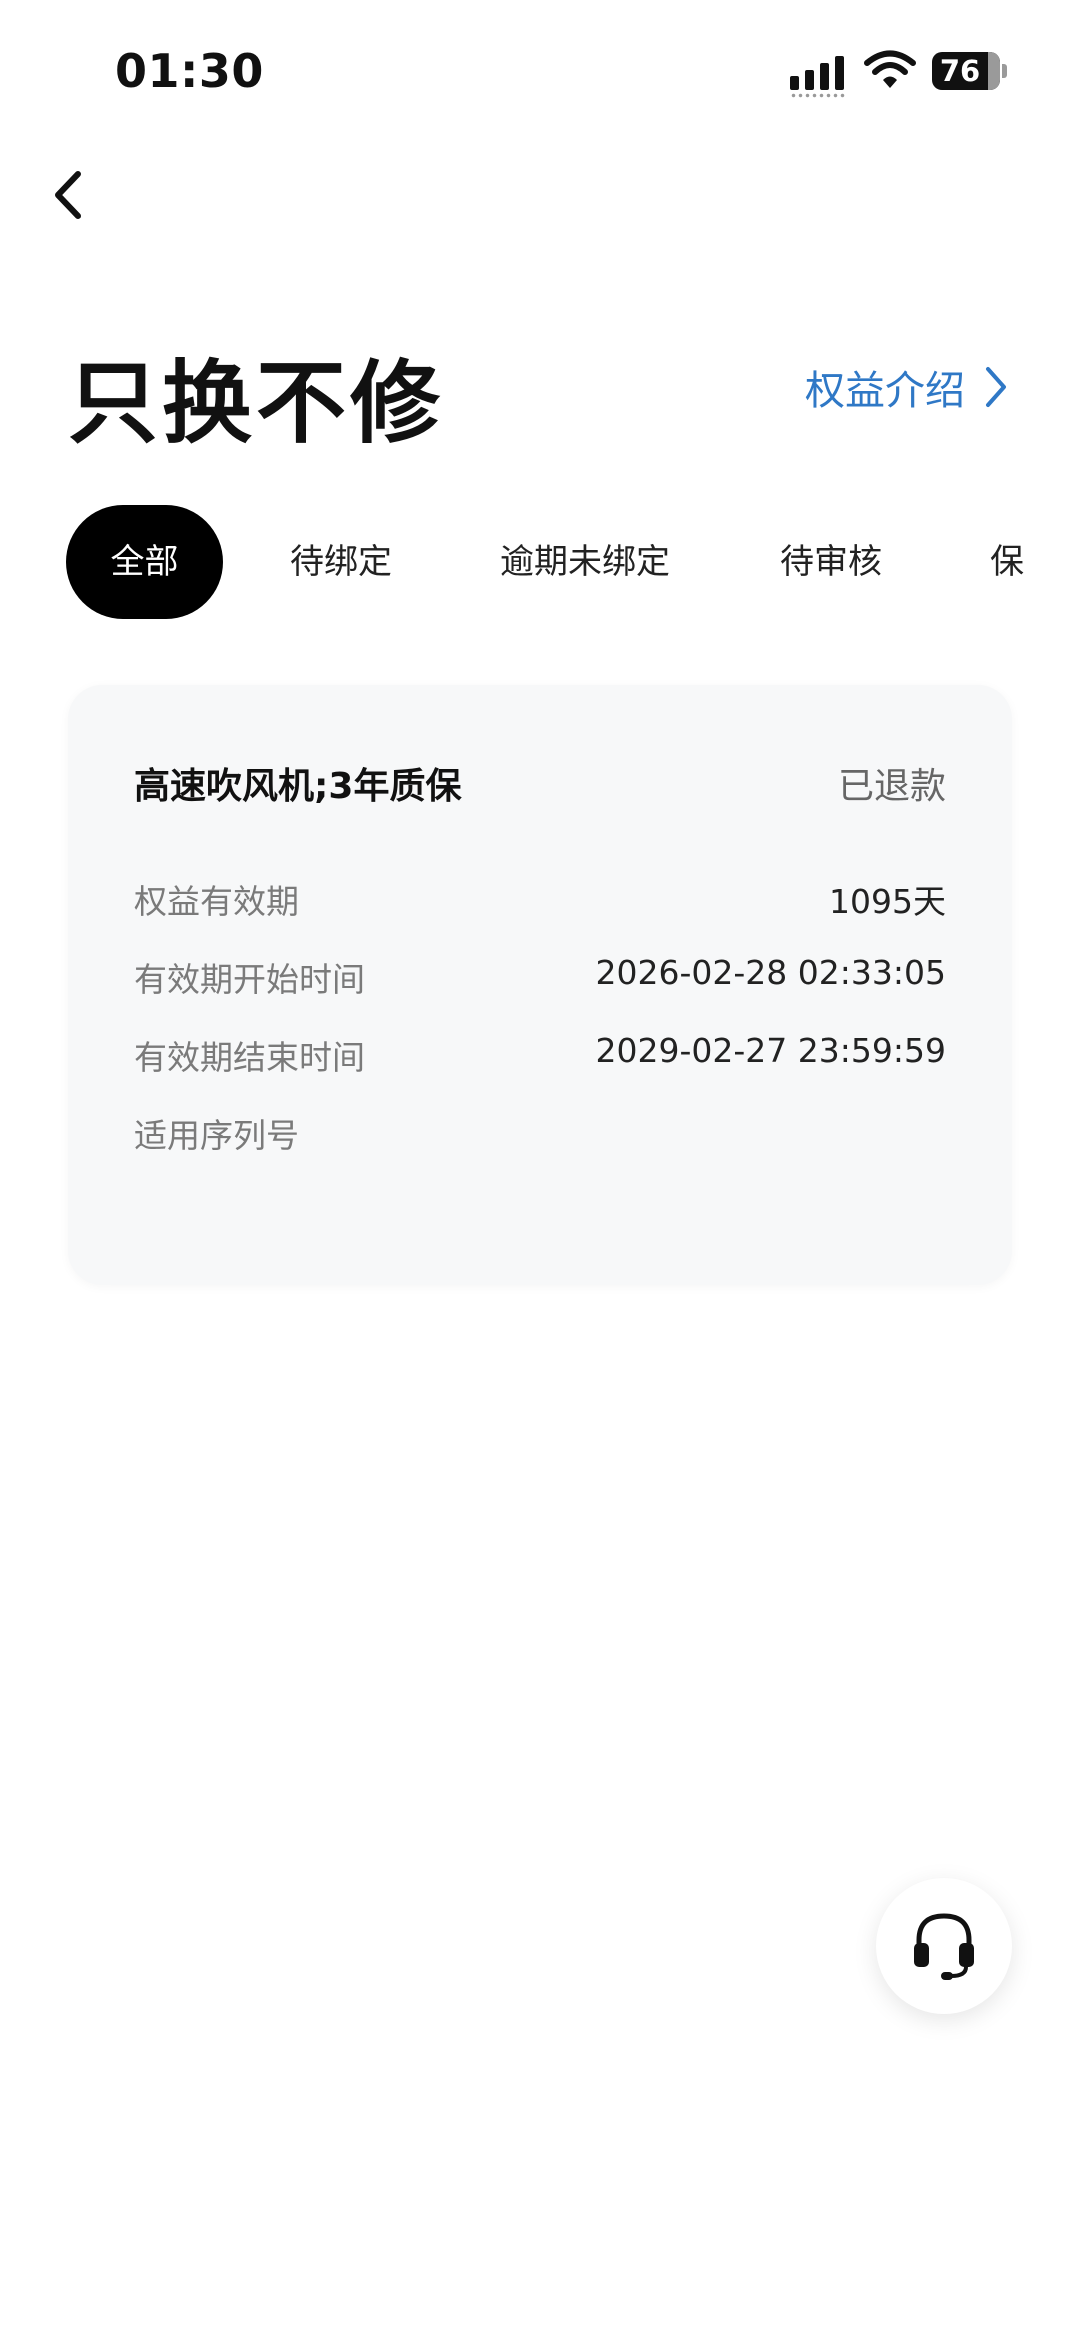 Image resolution: width=1080 pixels, height=2338 pixels. I want to click on card-title: 高速吹风机;3年质保, so click(298, 786).